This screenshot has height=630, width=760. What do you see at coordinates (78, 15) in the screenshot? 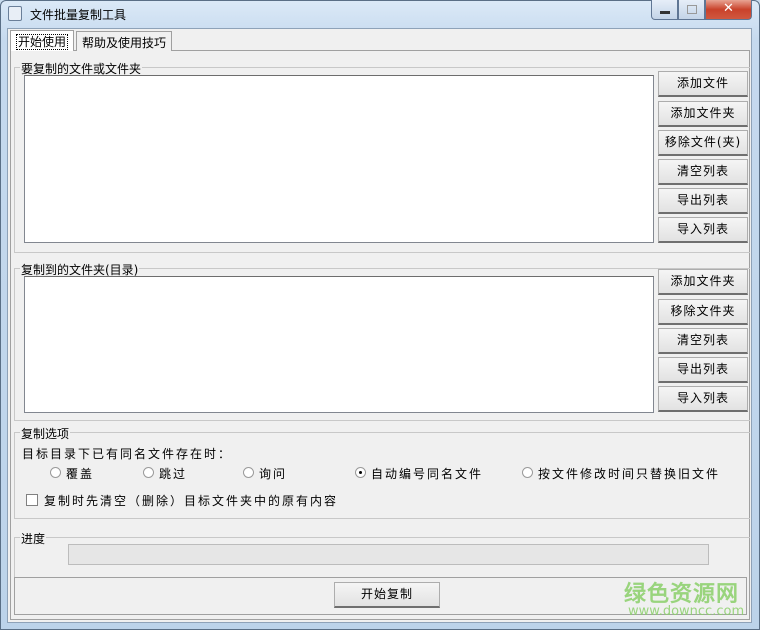
I see `window-title: 文件批量复制工具` at bounding box center [78, 15].